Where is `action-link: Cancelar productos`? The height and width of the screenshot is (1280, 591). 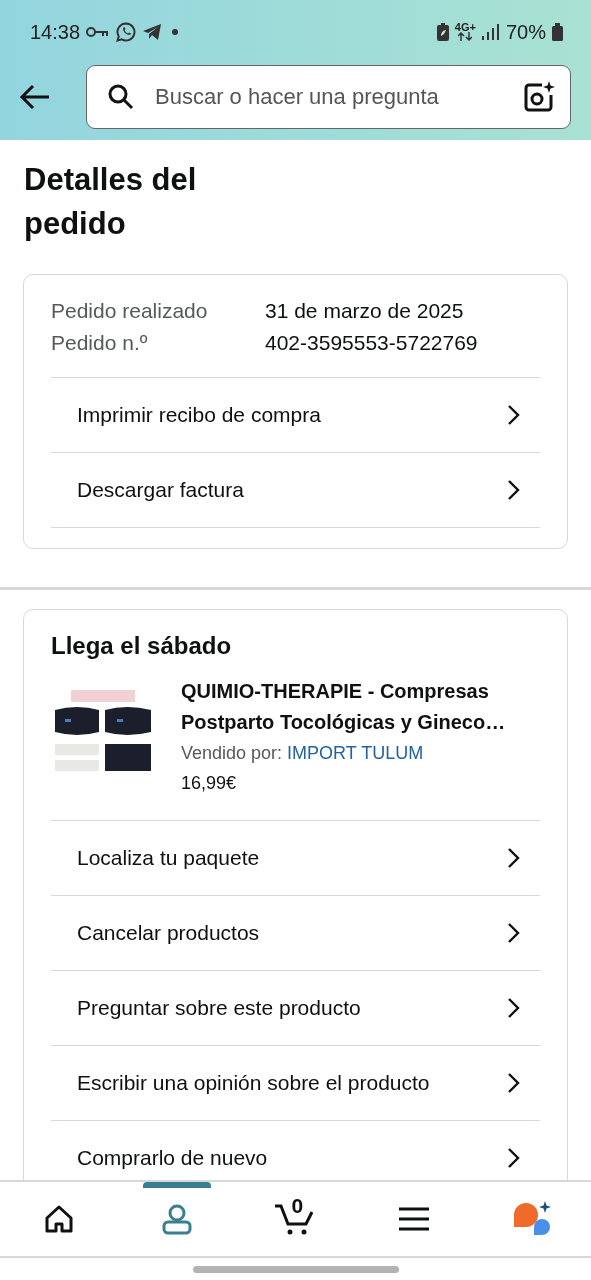 action-link: Cancelar productos is located at coordinates (295, 933).